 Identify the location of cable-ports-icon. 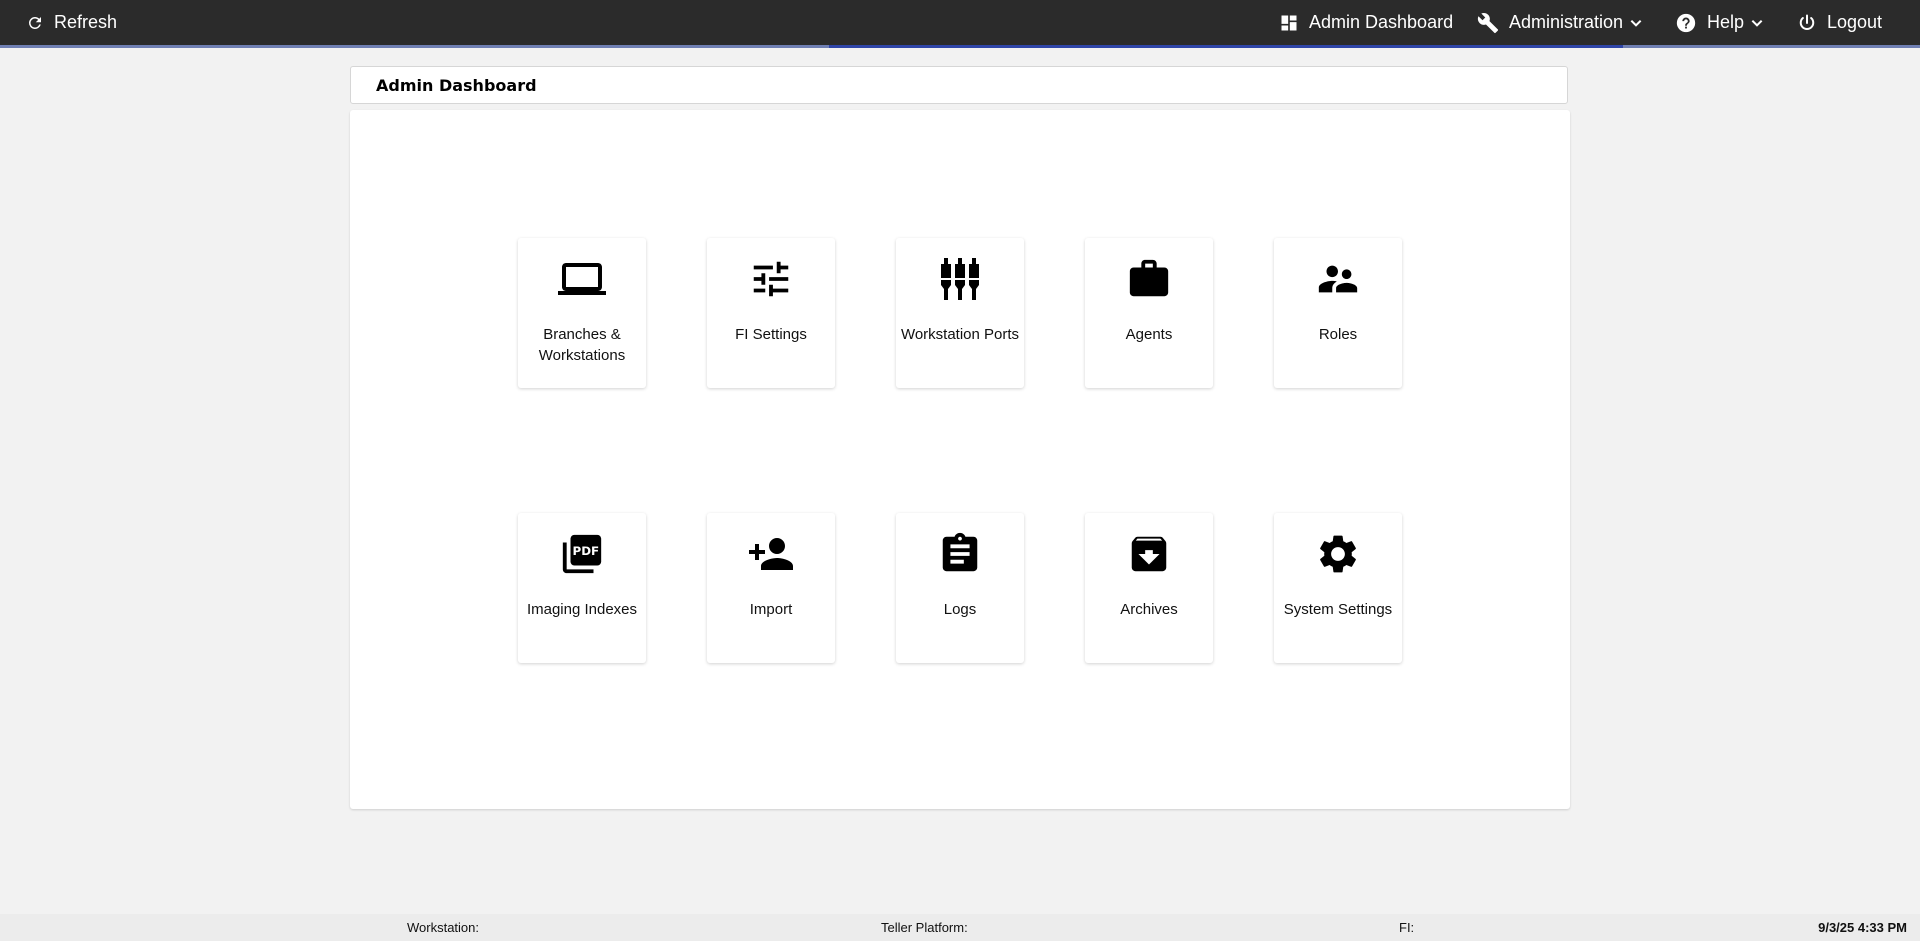
(960, 279).